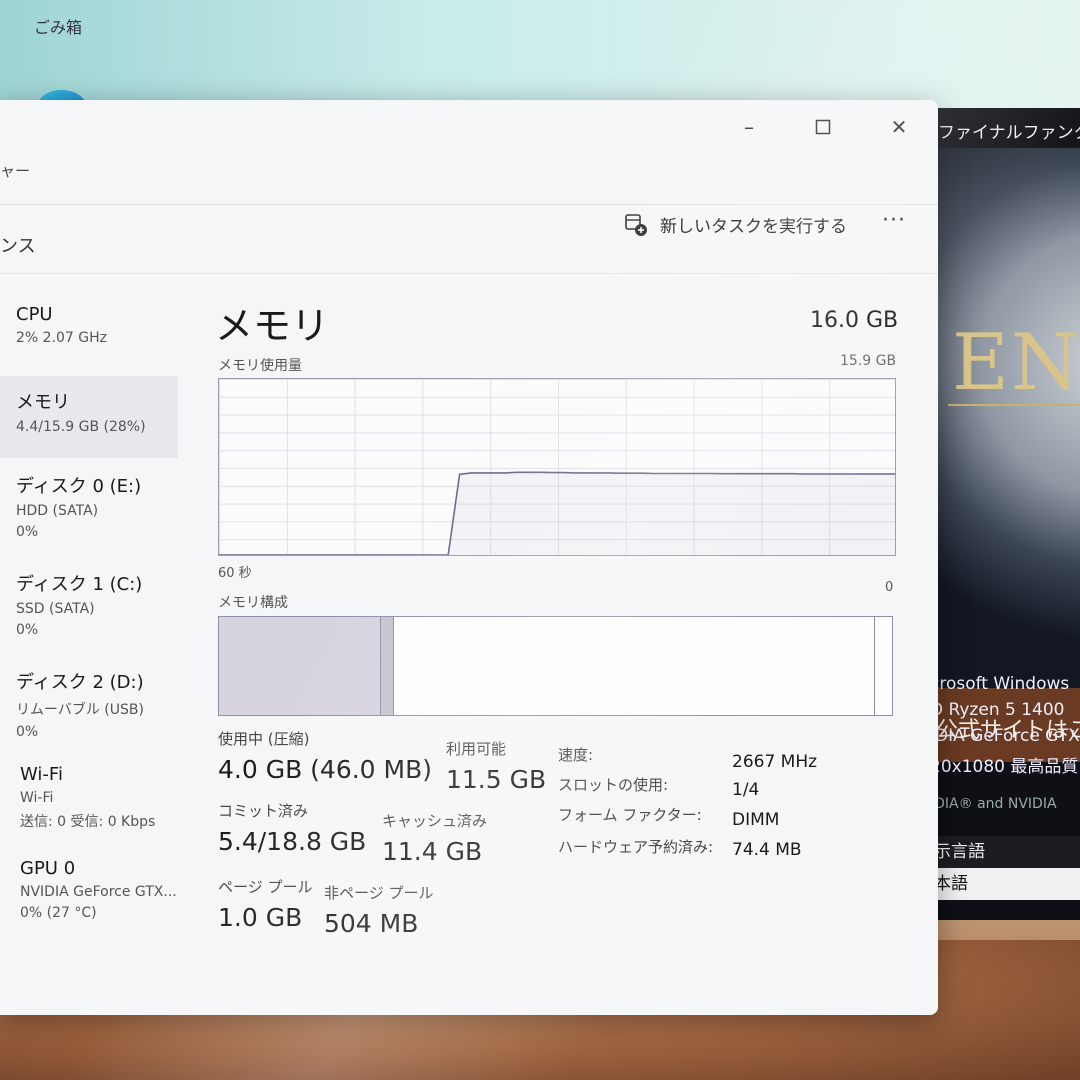 This screenshot has width=1080, height=1080. Describe the element at coordinates (1005, 852) in the screenshot. I see `language-label: 示言語` at that location.